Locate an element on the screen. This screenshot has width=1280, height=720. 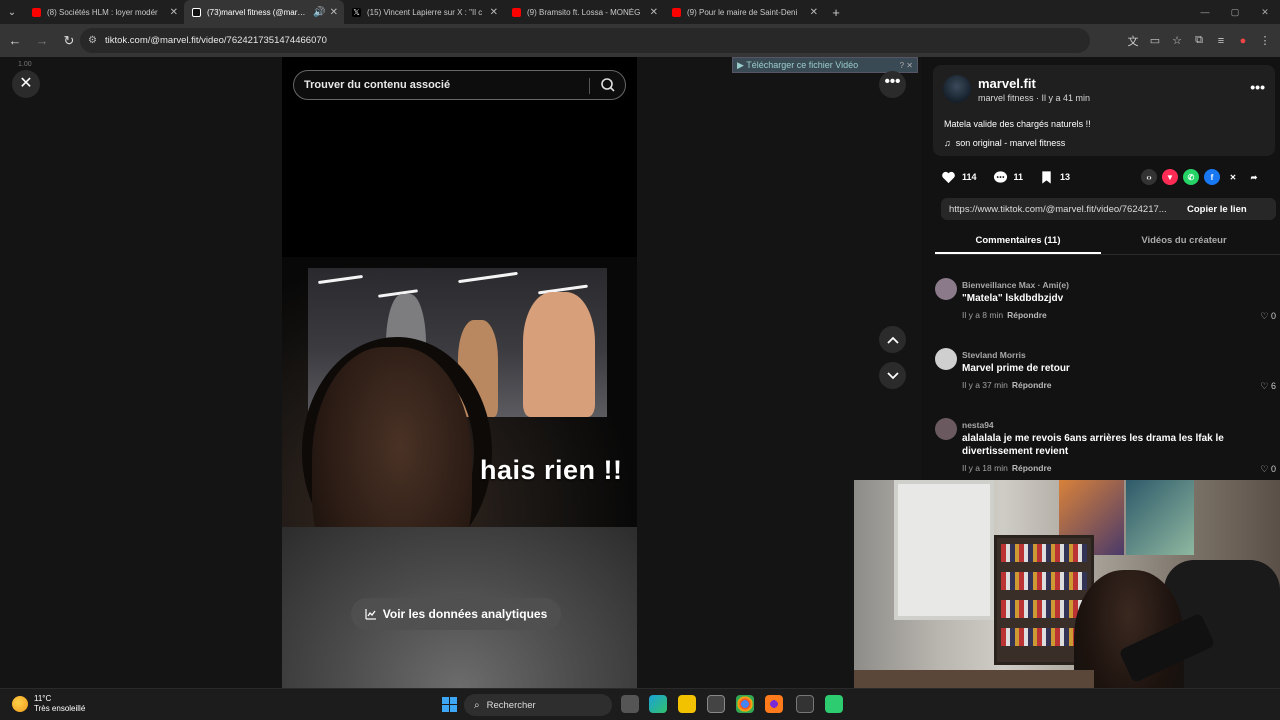
media-controls-icon: ≡ is located at coordinates (1221, 41).